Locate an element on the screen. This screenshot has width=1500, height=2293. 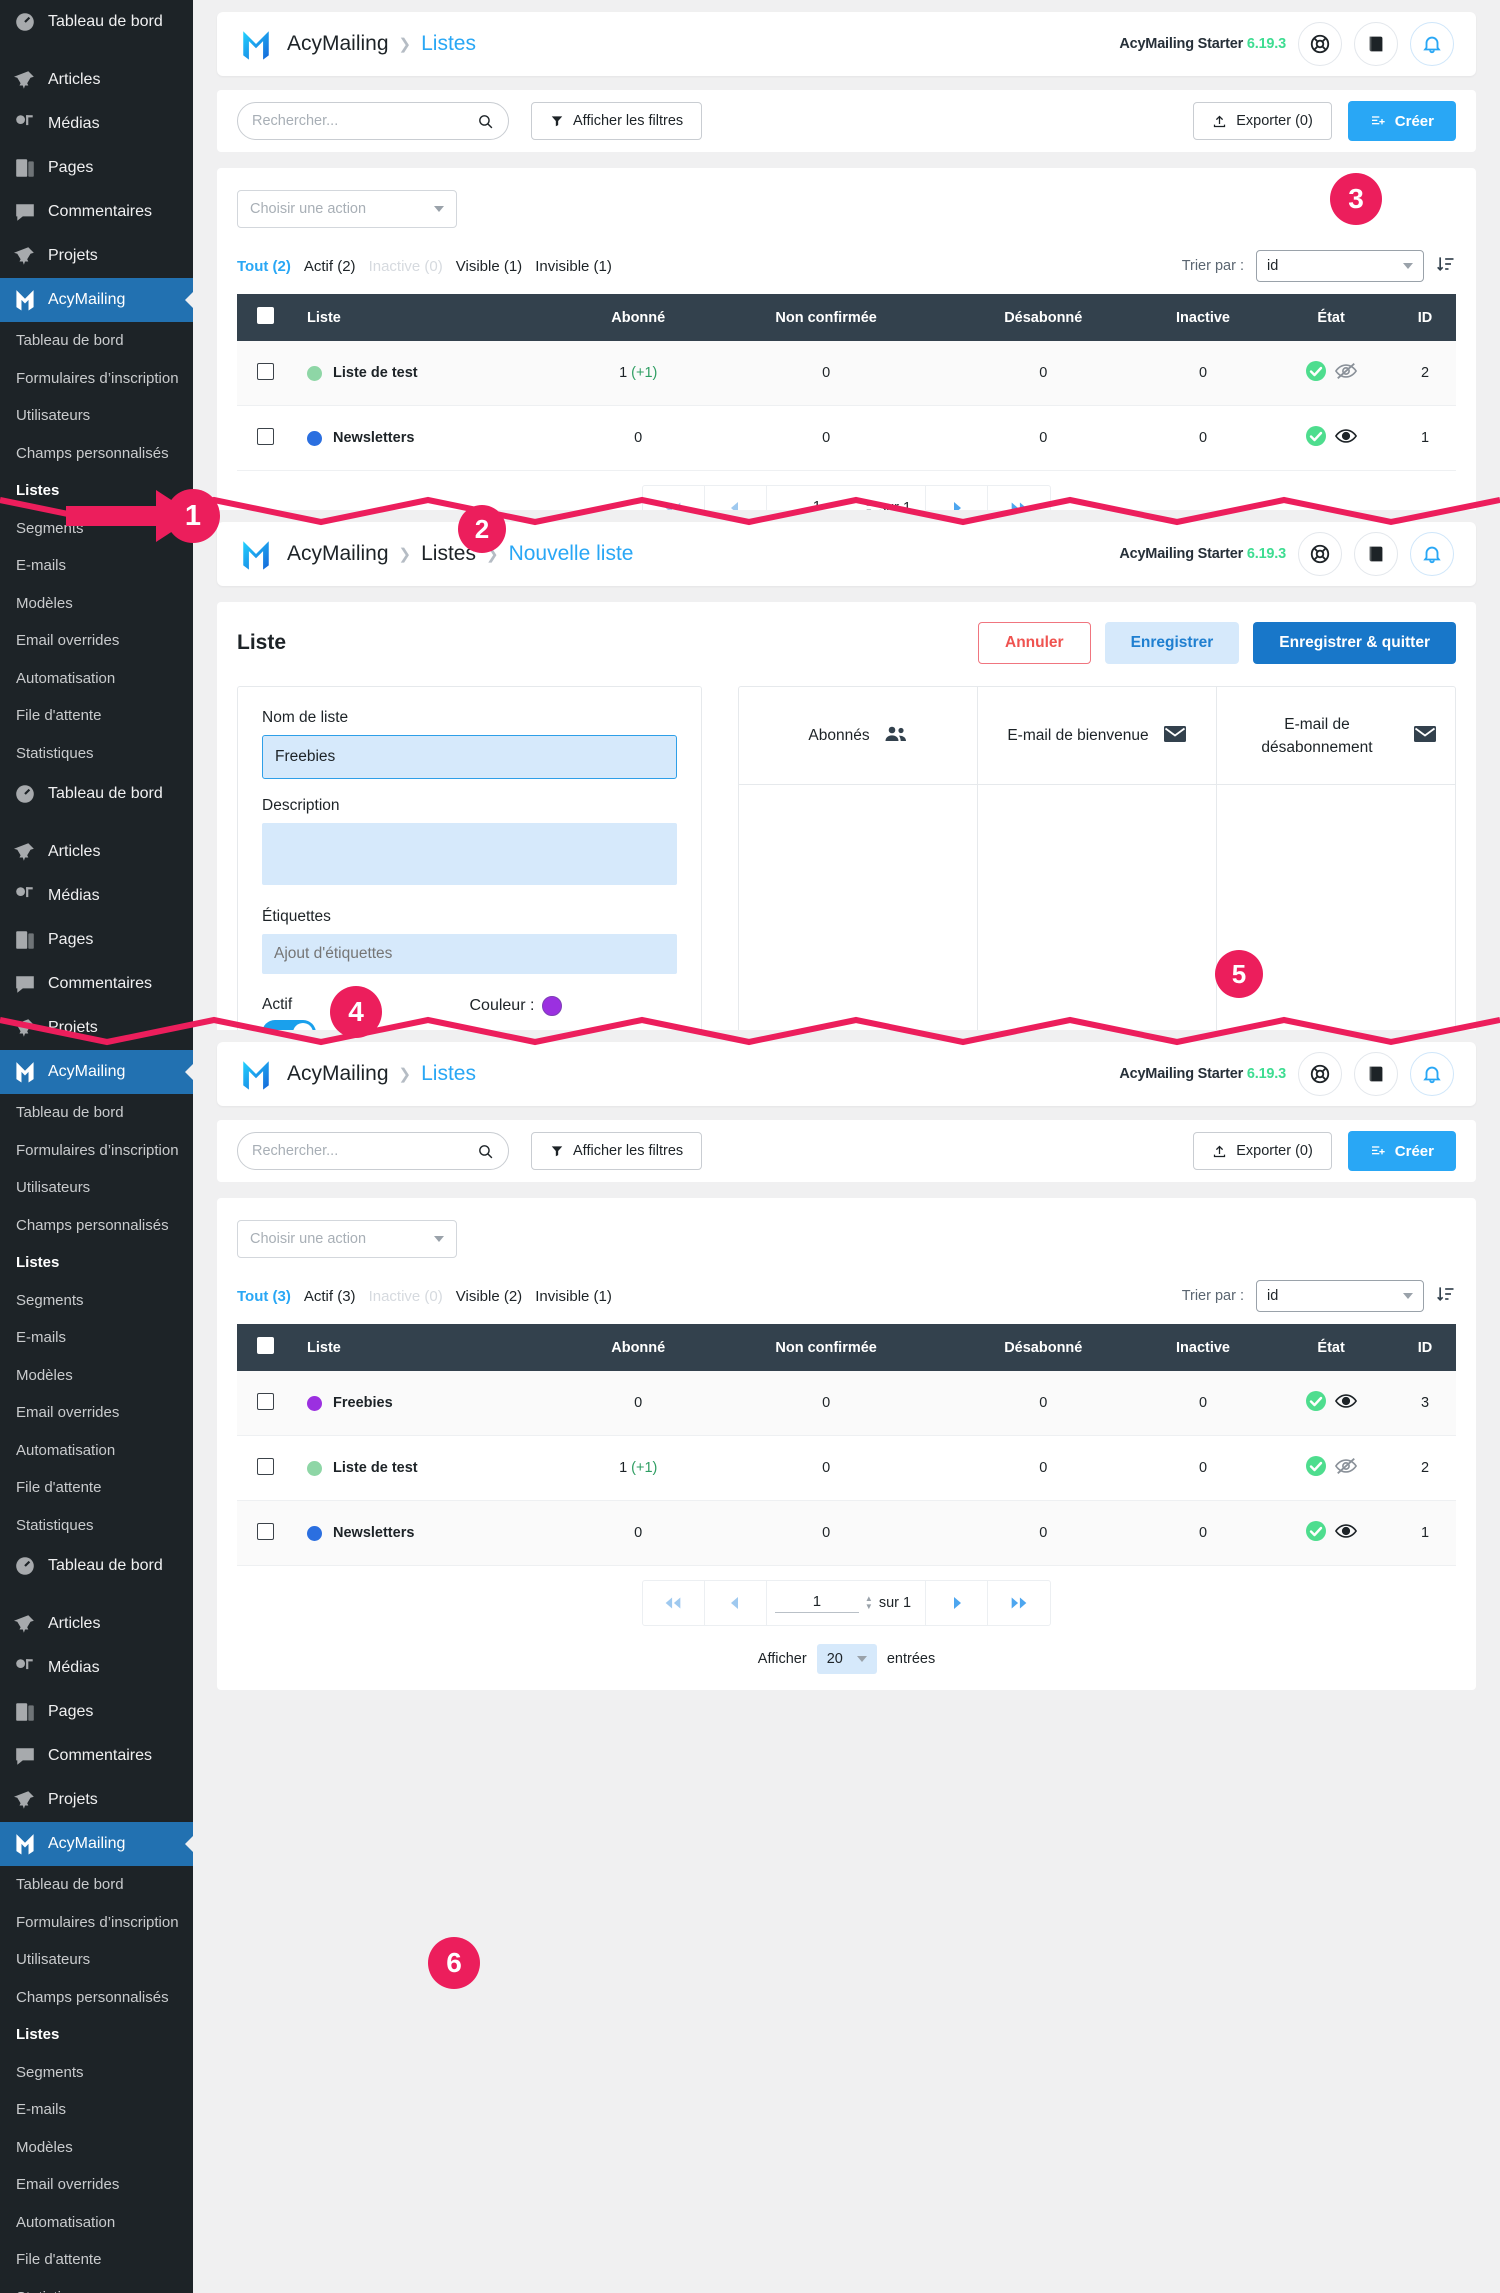
row-list-cell: Newsletters is located at coordinates (433, 1533).